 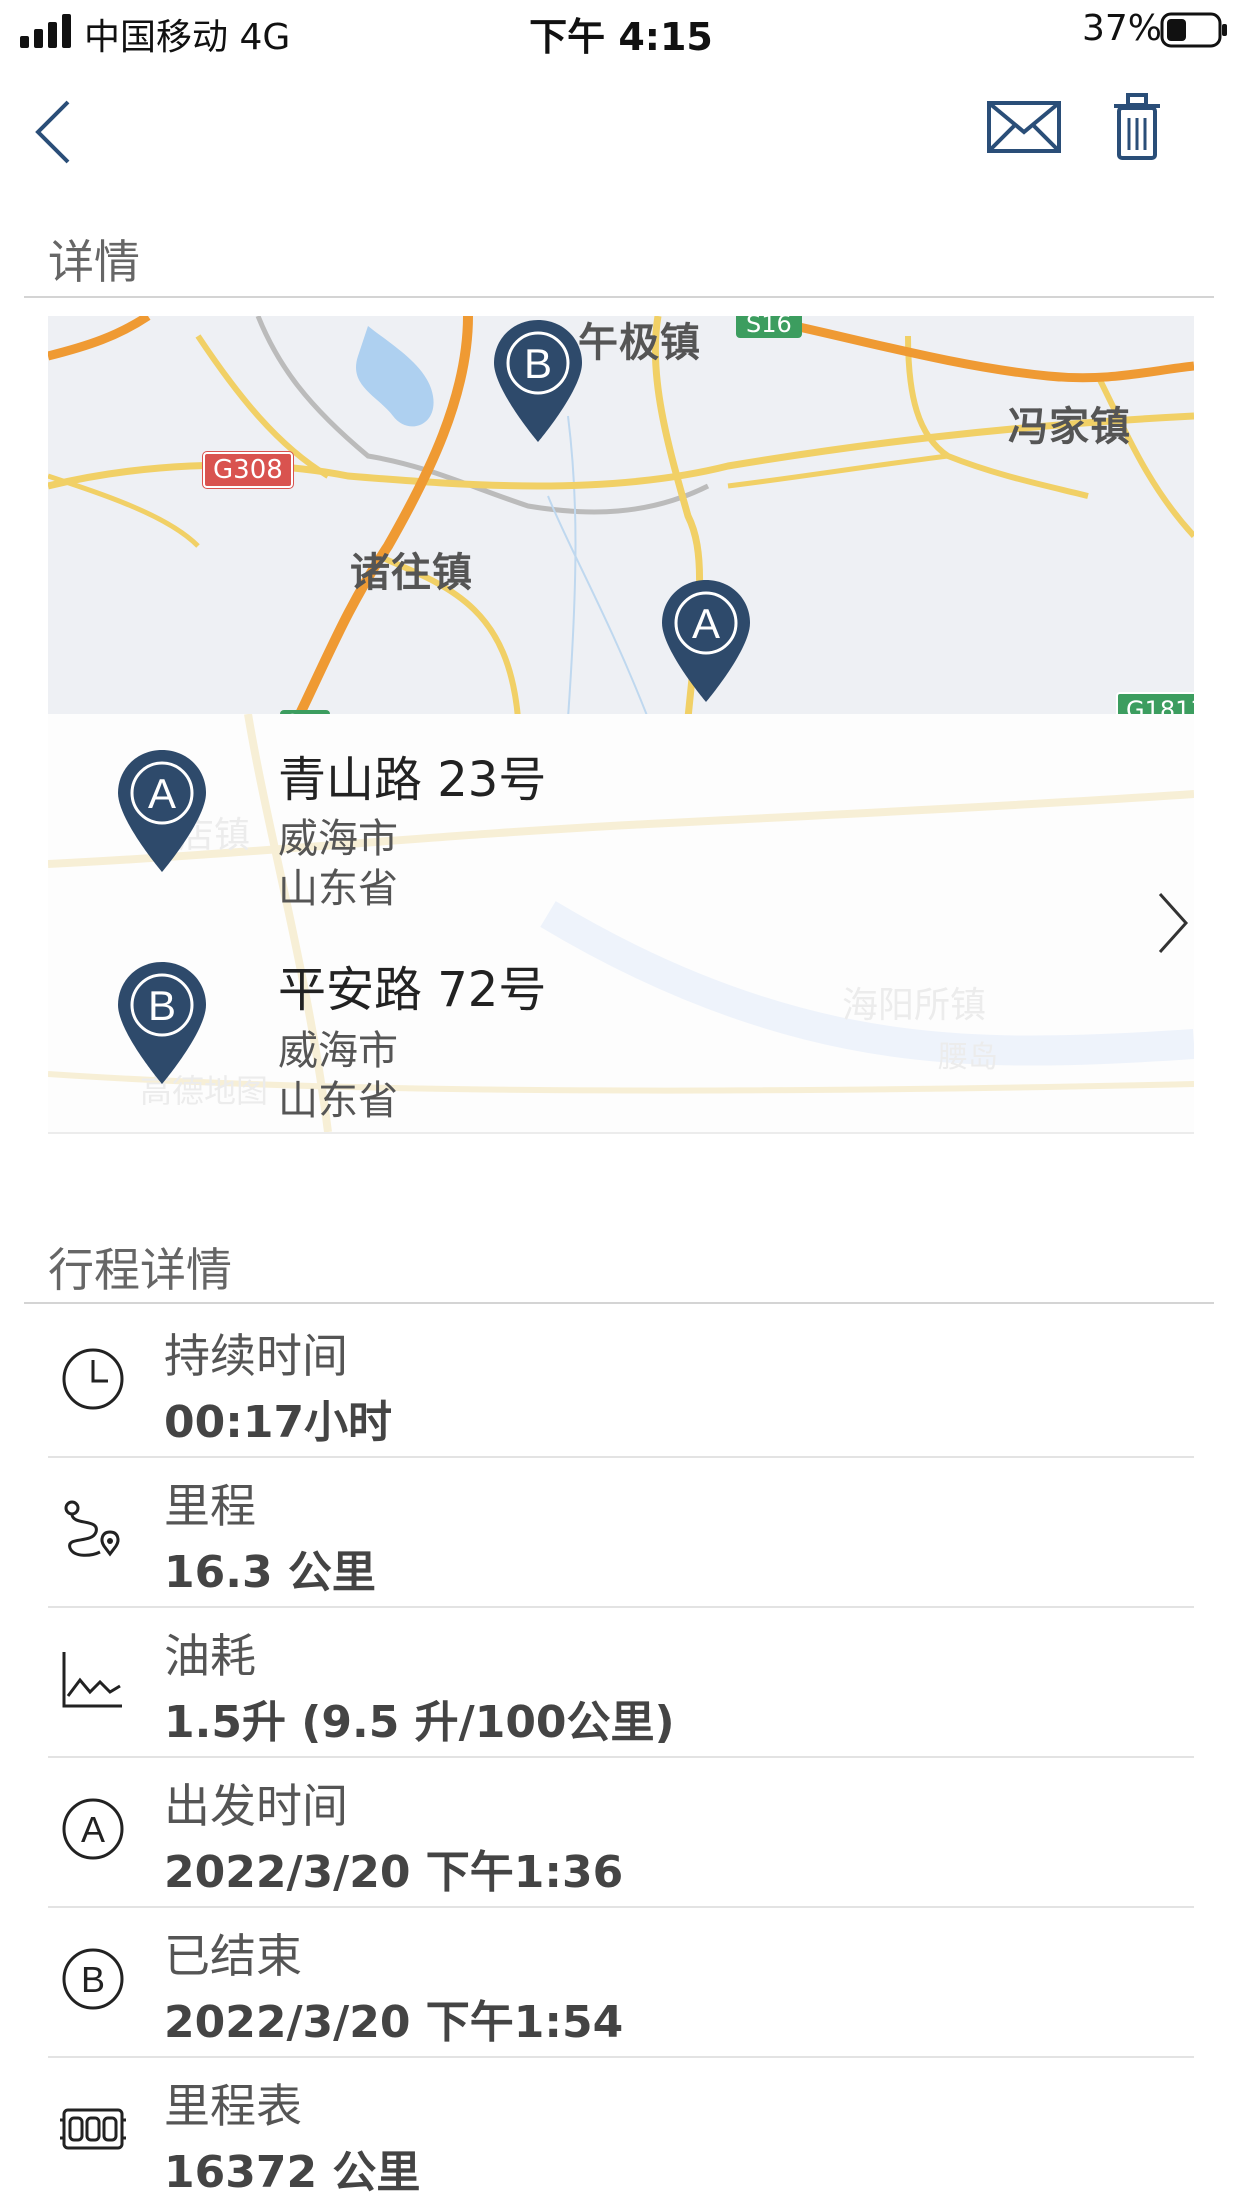 I want to click on odometer-icon, so click(x=93, y=2129).